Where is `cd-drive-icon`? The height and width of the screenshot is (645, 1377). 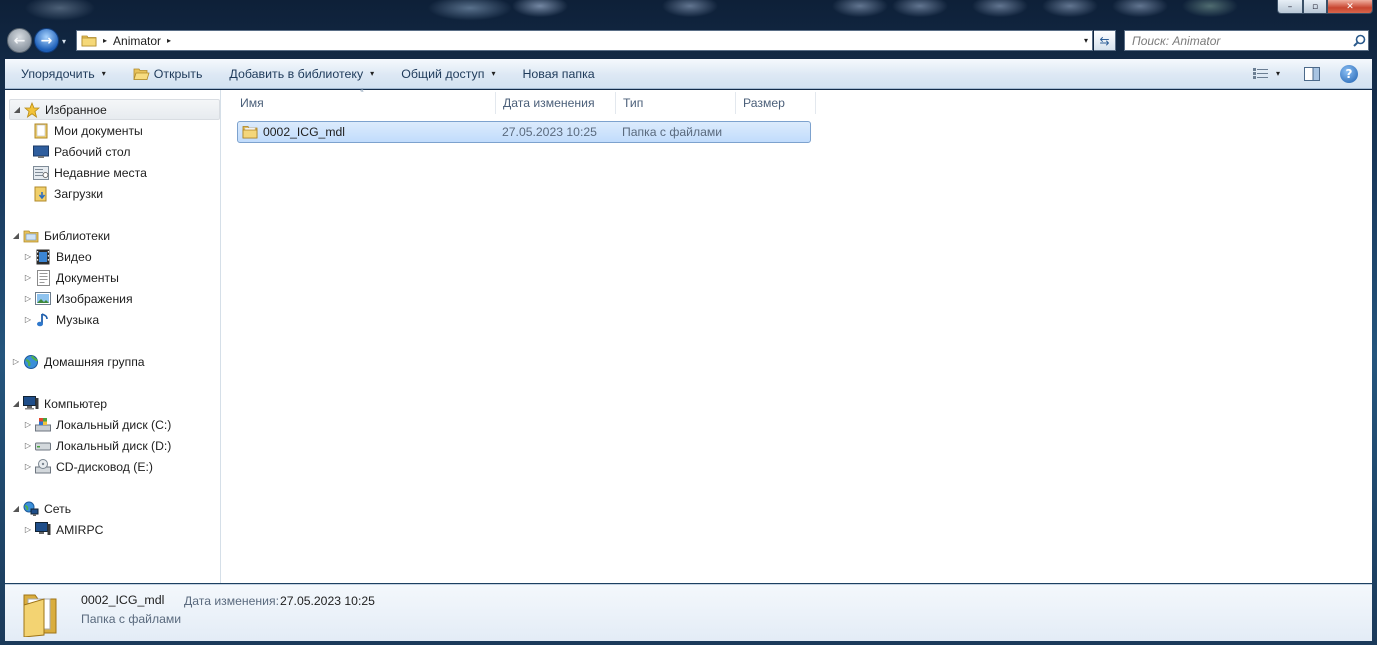
cd-drive-icon is located at coordinates (43, 467).